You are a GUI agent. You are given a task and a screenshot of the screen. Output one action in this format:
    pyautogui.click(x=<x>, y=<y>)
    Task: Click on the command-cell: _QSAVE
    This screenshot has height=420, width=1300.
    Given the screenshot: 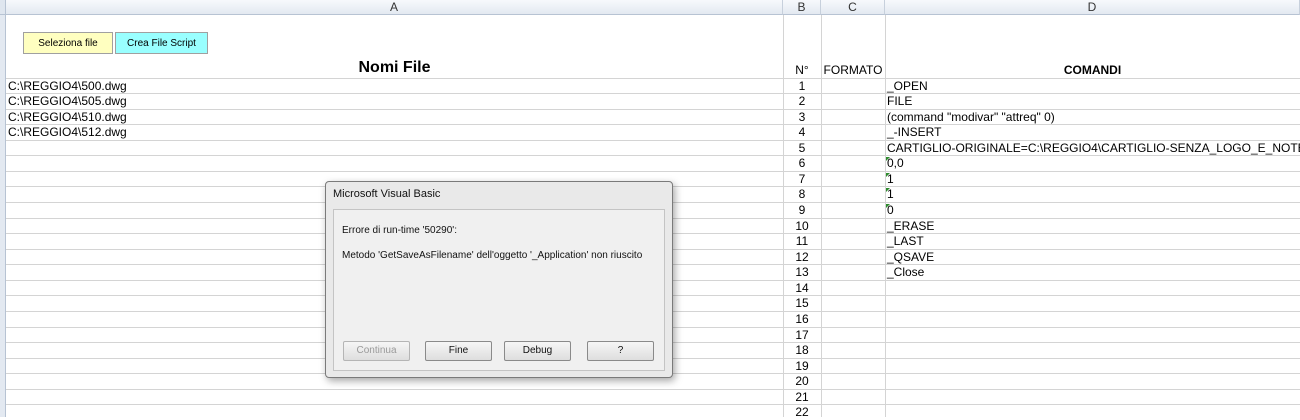 What is the action you would take?
    pyautogui.click(x=910, y=257)
    